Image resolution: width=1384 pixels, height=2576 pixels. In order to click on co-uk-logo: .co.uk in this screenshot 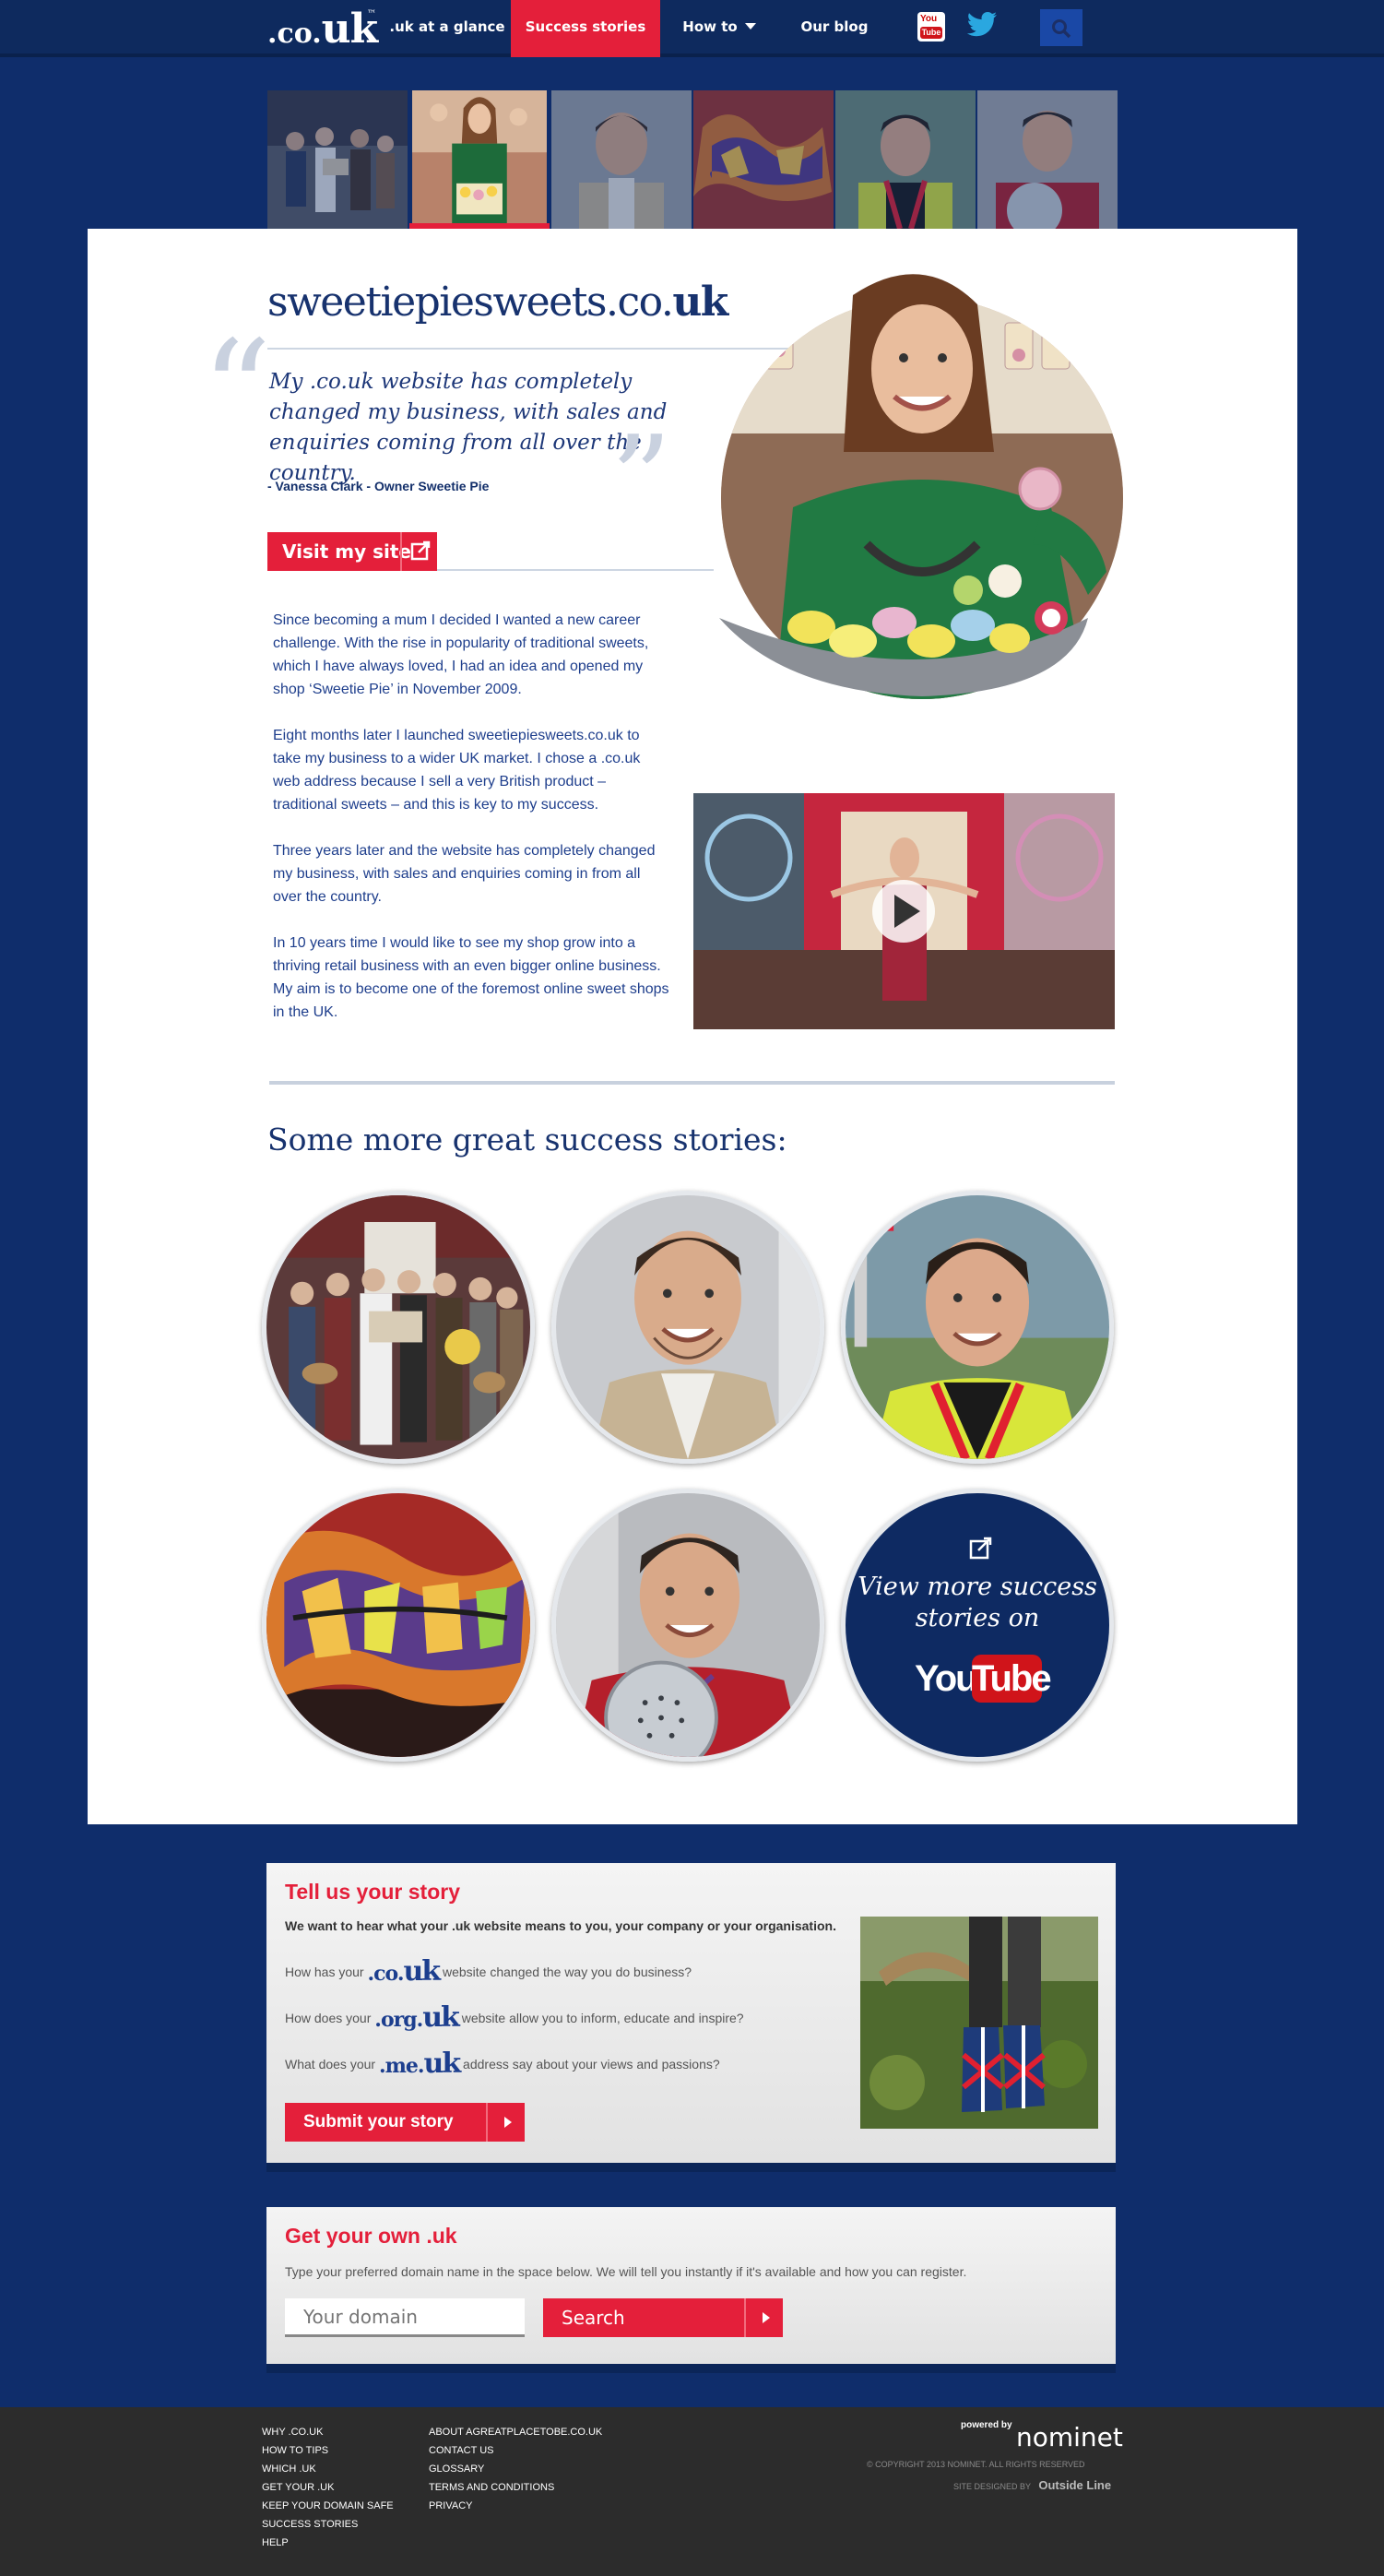, I will do `click(404, 1971)`.